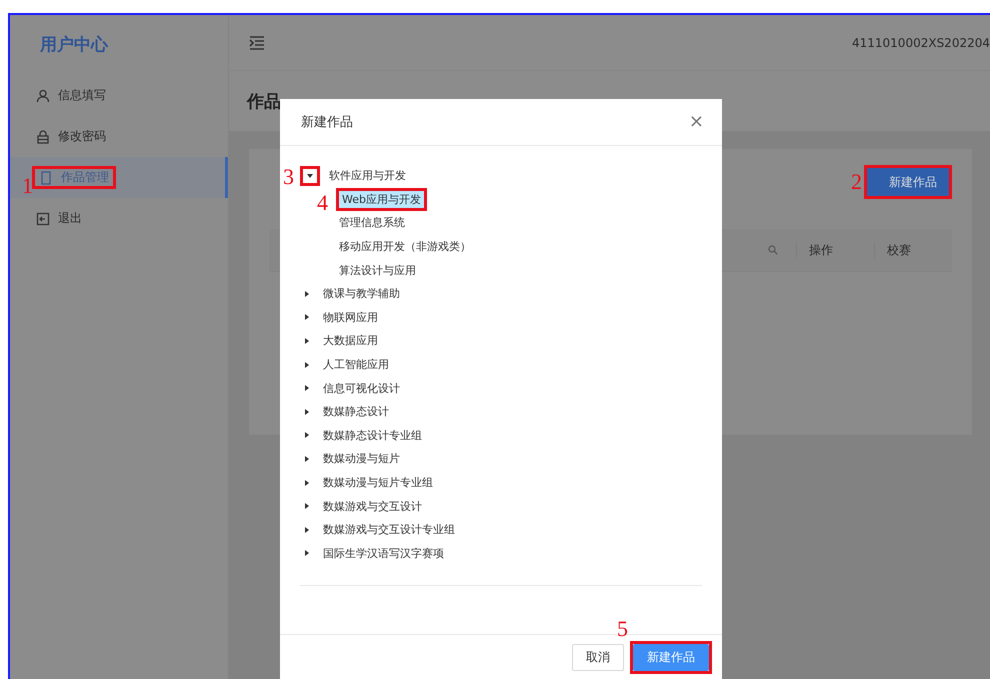 Image resolution: width=990 pixels, height=679 pixels. Describe the element at coordinates (921, 43) in the screenshot. I see `user-id: 4111010002XS202204` at that location.